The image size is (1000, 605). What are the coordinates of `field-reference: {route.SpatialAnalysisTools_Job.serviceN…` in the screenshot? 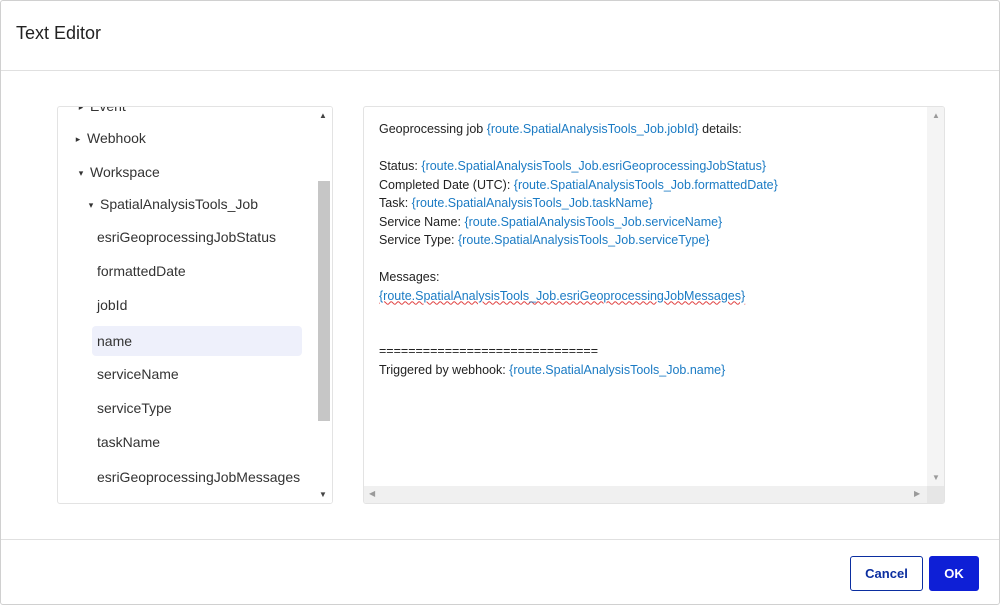 It's located at (593, 221).